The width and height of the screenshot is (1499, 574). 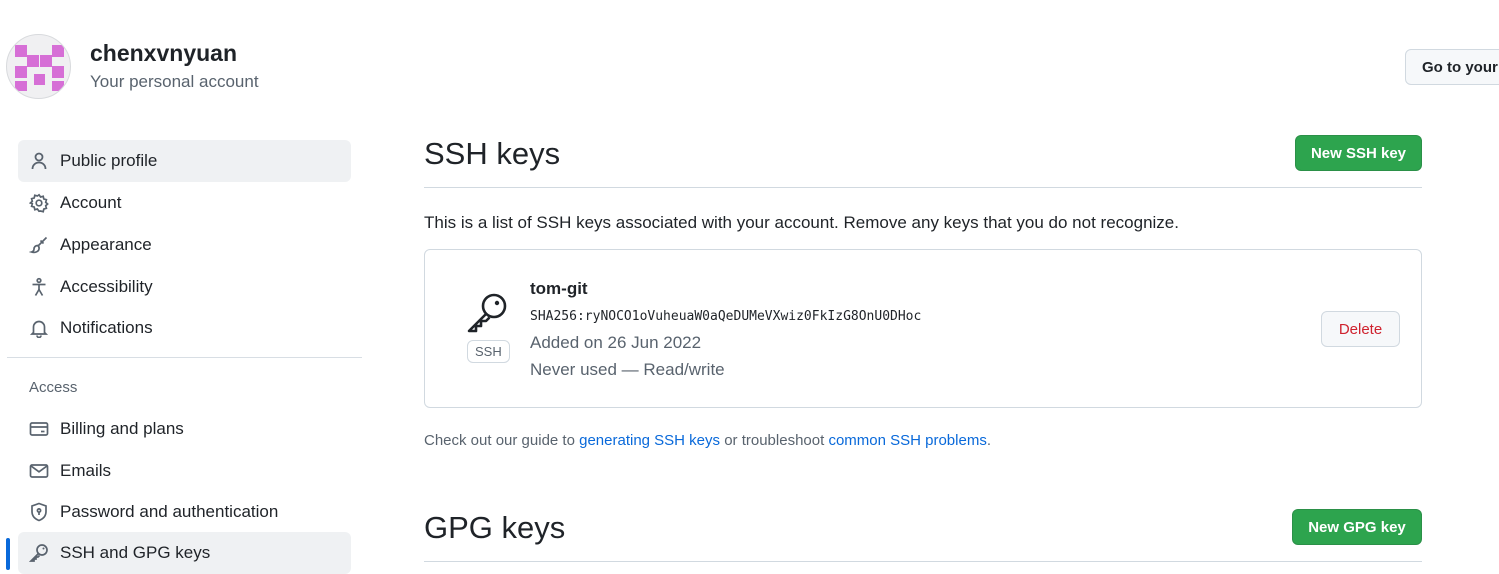 What do you see at coordinates (169, 511) in the screenshot?
I see `sidebar-item-label: Password and authentication` at bounding box center [169, 511].